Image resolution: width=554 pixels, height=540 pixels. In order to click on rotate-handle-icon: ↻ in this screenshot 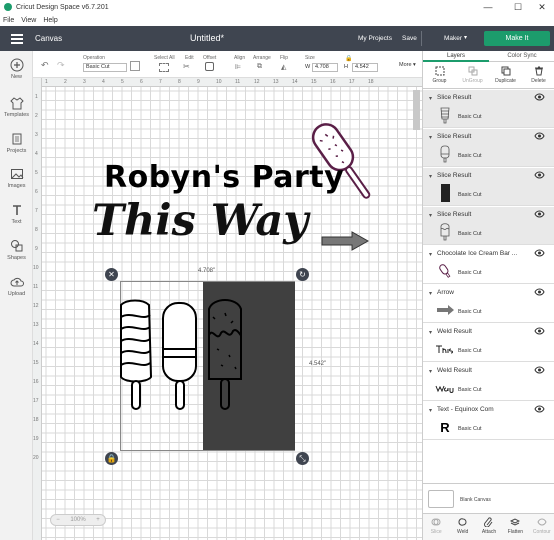, I will do `click(302, 274)`.